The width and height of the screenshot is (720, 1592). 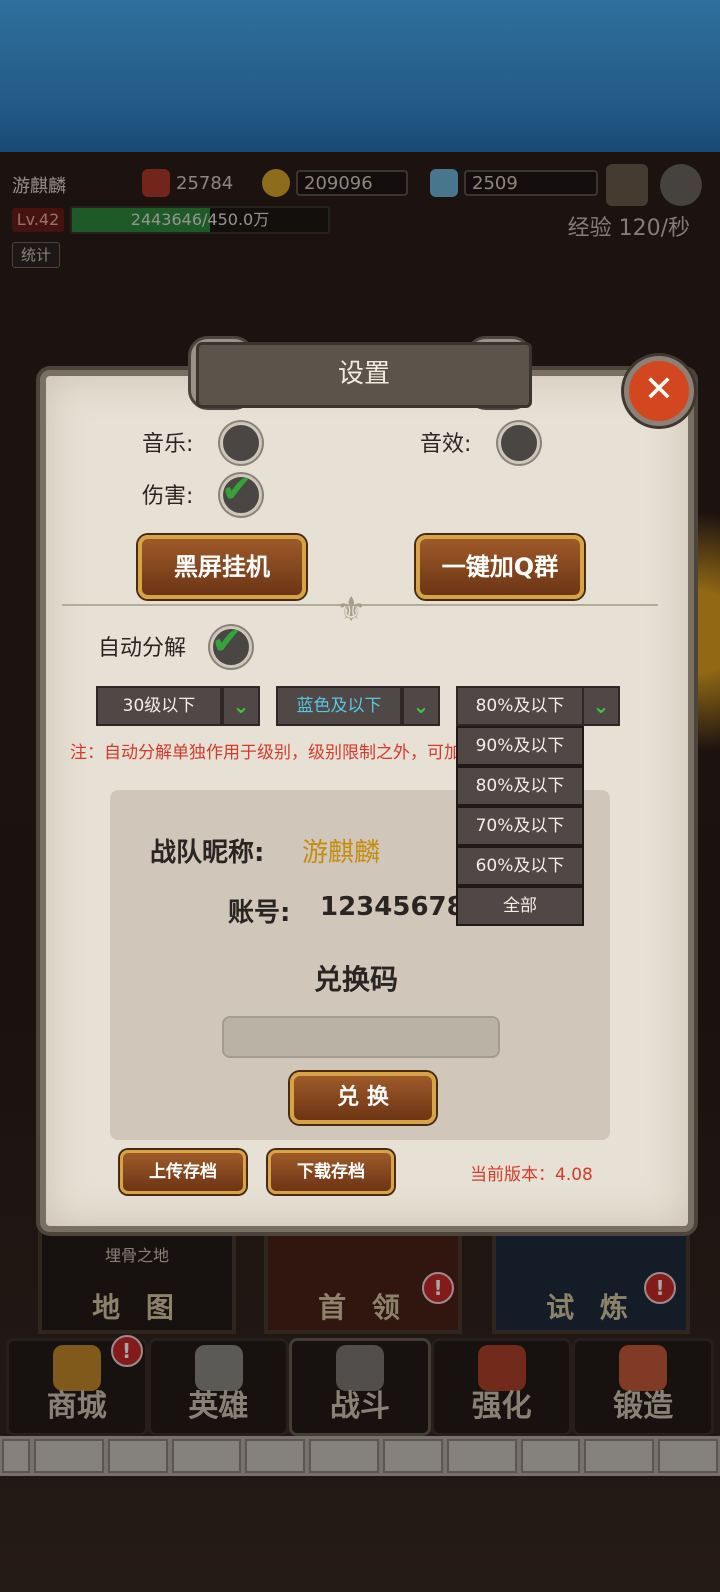 What do you see at coordinates (363, 1098) in the screenshot?
I see `redeem-button: 兑 换` at bounding box center [363, 1098].